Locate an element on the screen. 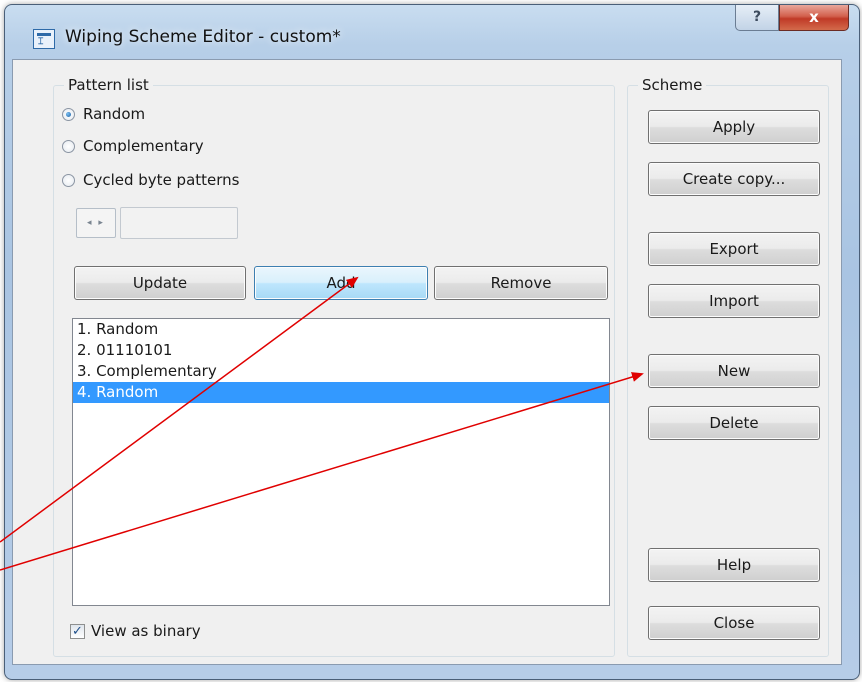  delete-button: Delete is located at coordinates (734, 423).